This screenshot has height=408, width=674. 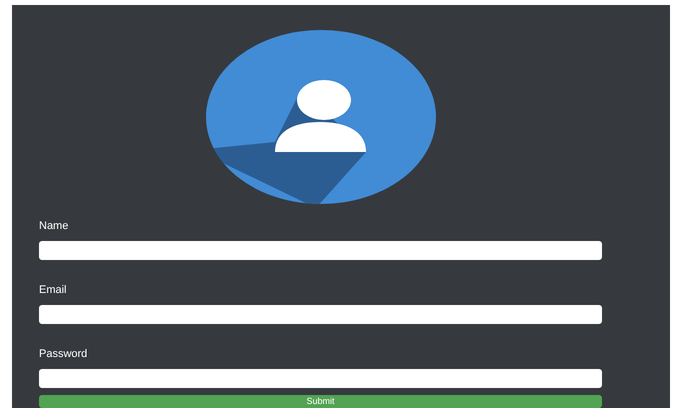 What do you see at coordinates (54, 226) in the screenshot?
I see `field-label: Name` at bounding box center [54, 226].